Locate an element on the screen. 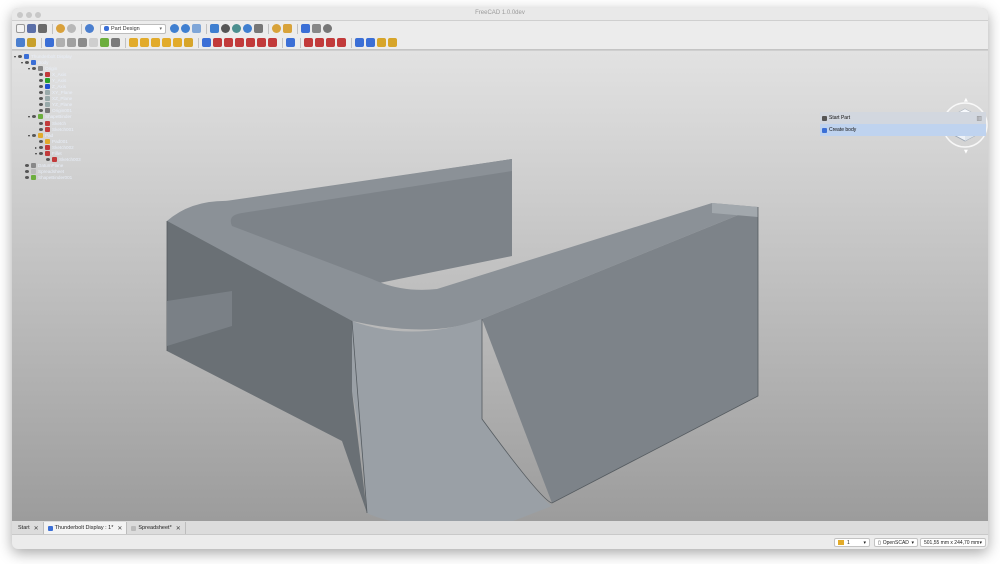 The image size is (1000, 564). hole-icon is located at coordinates (217, 42).